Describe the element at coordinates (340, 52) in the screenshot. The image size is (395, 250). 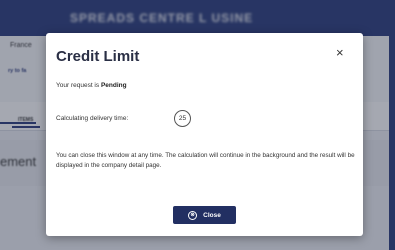
I see `close-icon: ×` at that location.